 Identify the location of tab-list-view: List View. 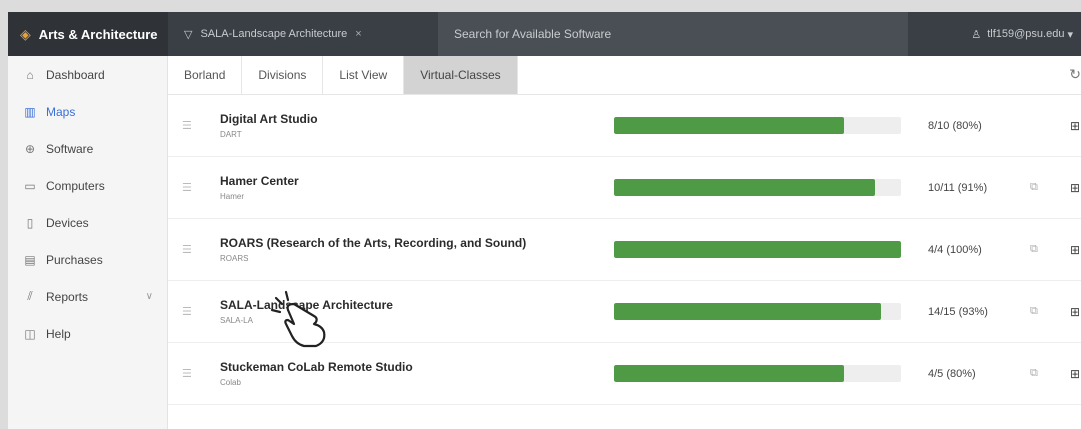
(364, 75).